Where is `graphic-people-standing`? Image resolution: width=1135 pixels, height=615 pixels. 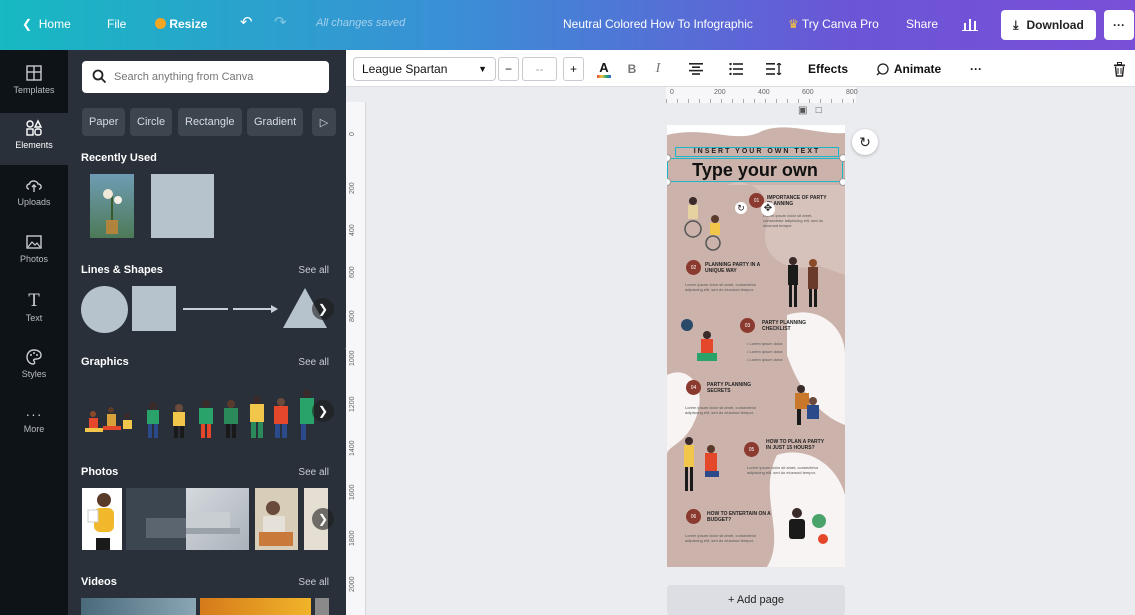
graphic-people-standing is located at coordinates (166, 420).